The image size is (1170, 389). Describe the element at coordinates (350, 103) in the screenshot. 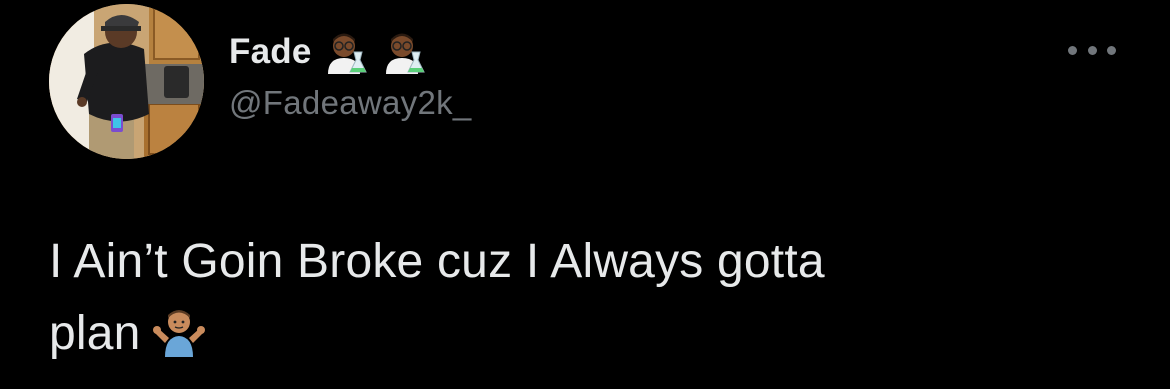

I see `user-handle: @Fadeaway2k_` at that location.